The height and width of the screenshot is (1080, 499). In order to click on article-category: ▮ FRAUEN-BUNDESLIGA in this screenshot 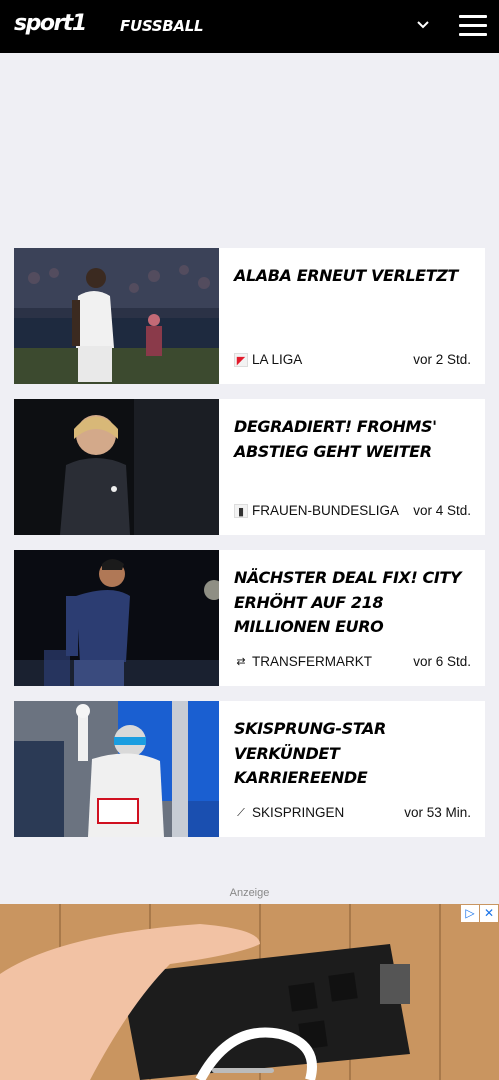, I will do `click(316, 510)`.